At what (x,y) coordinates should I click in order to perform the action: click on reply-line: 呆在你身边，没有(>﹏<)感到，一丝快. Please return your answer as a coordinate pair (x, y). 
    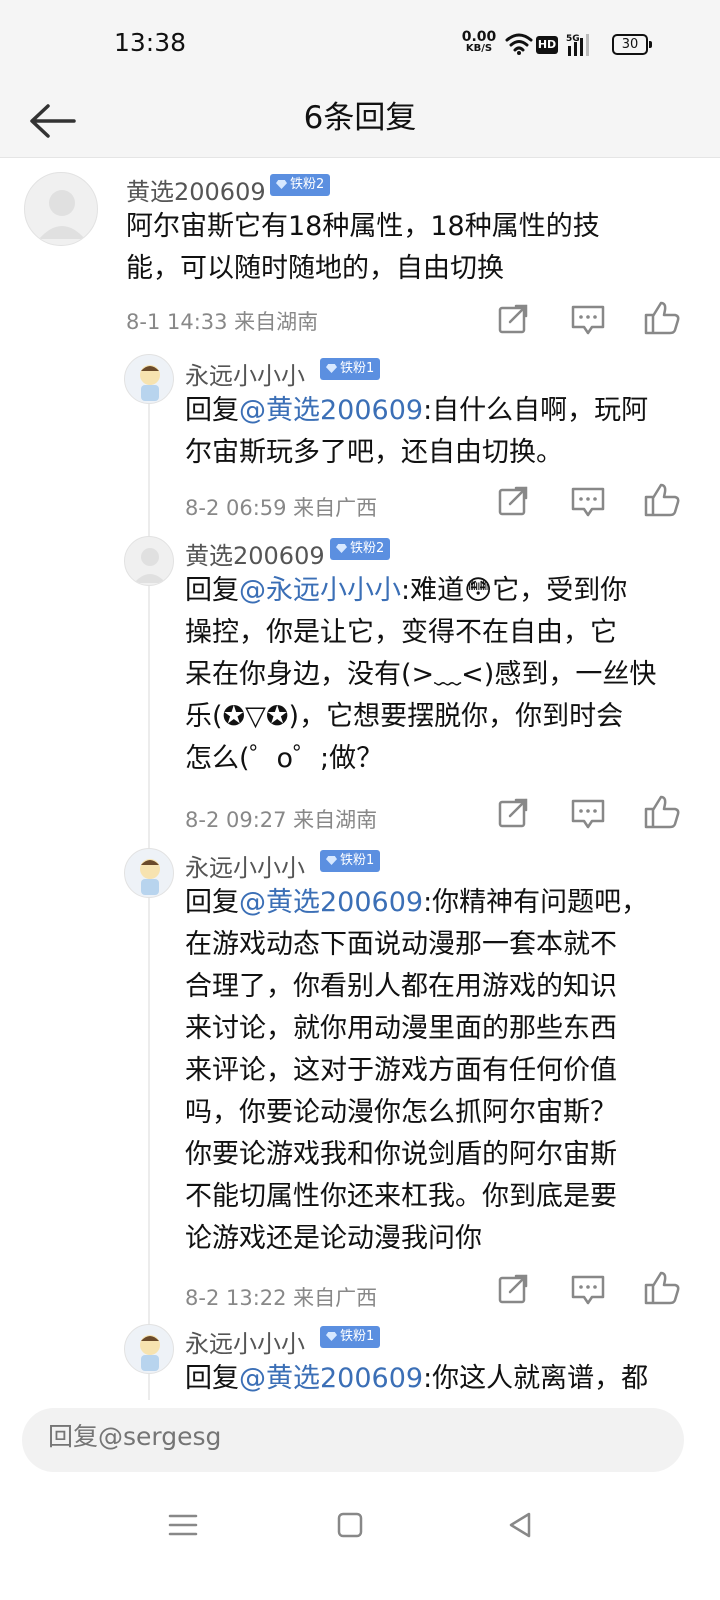
    Looking at the image, I should click on (421, 674).